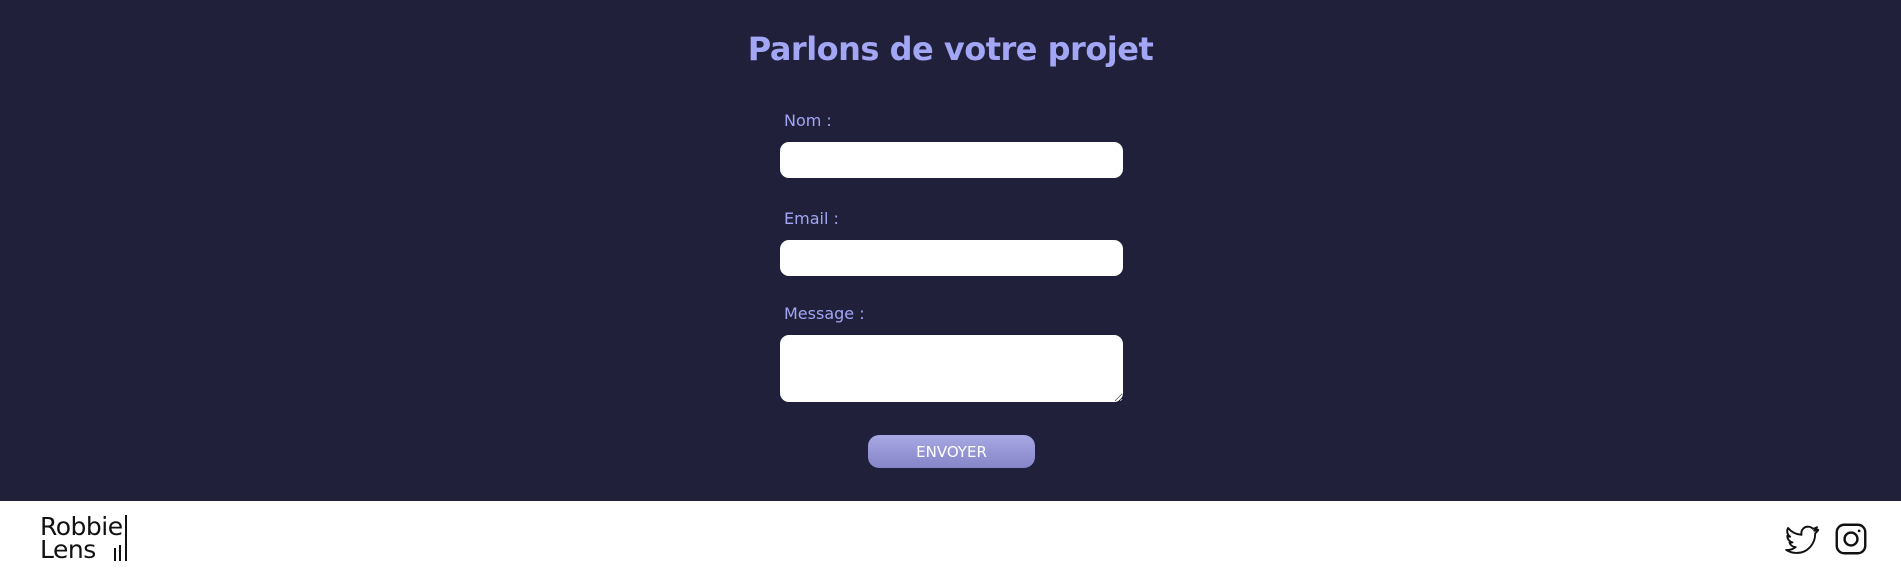 Image resolution: width=1901 pixels, height=575 pixels. Describe the element at coordinates (950, 538) in the screenshot. I see `footer: Robbie Lens` at that location.